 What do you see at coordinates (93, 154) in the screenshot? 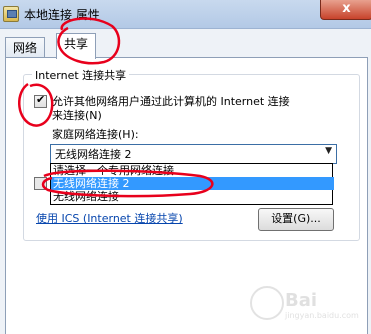
I see `home-network-select-value: 无线网络连接 2` at bounding box center [93, 154].